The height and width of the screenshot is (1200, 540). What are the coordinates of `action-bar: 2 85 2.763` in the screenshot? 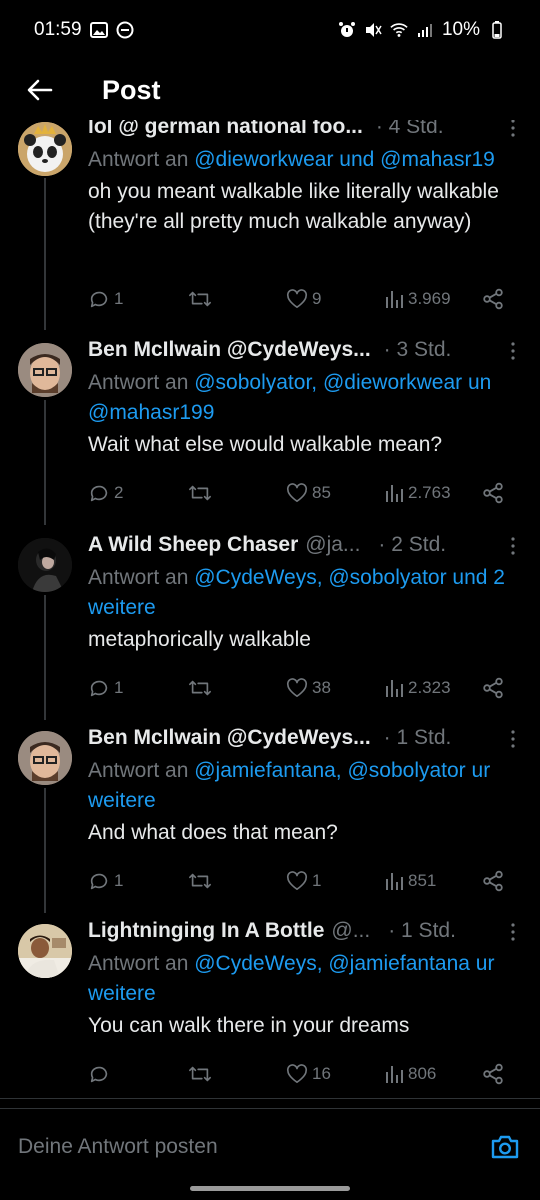 It's located at (303, 493).